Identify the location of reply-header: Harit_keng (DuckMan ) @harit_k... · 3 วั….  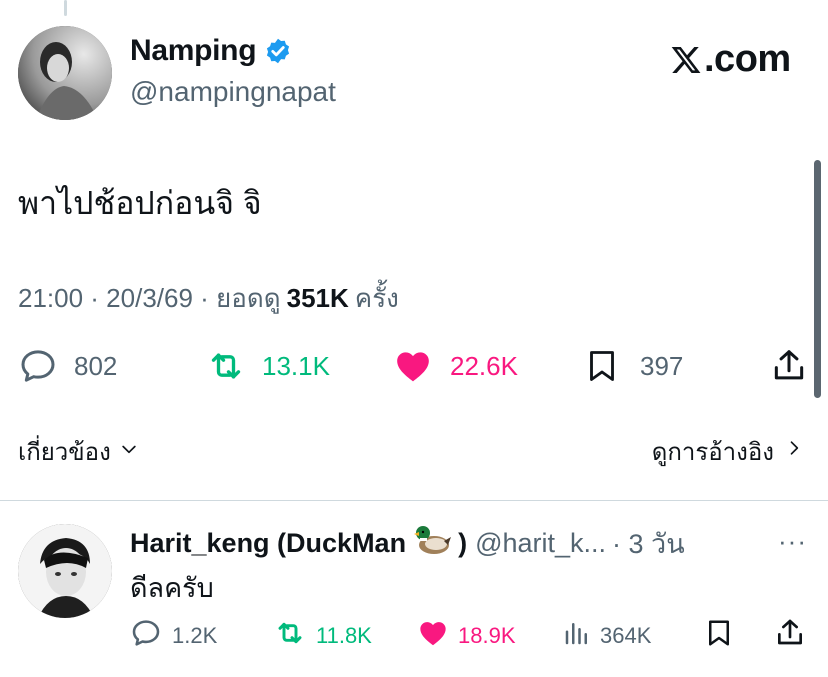
(407, 543).